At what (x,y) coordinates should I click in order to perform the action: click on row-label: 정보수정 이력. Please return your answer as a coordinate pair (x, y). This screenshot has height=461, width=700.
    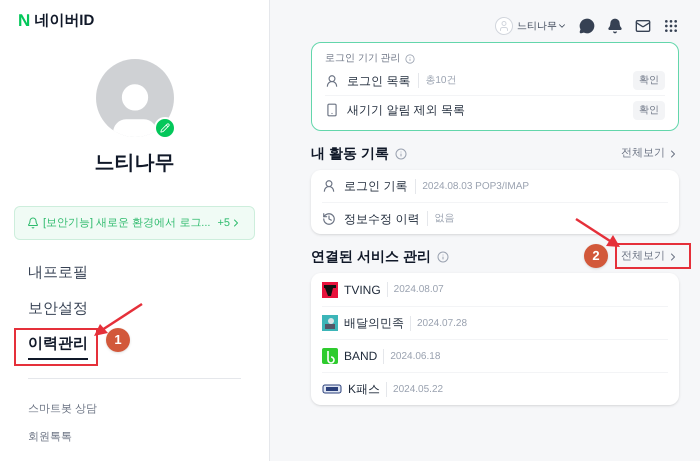
    Looking at the image, I should click on (382, 219).